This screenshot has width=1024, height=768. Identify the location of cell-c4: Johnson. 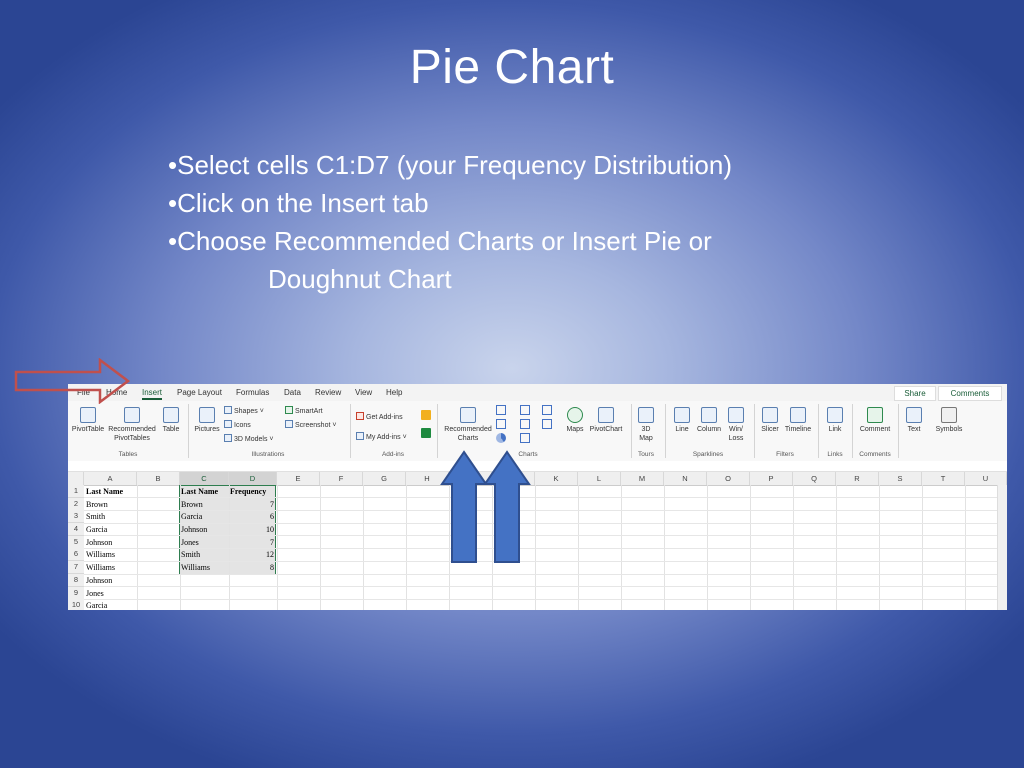
(194, 530).